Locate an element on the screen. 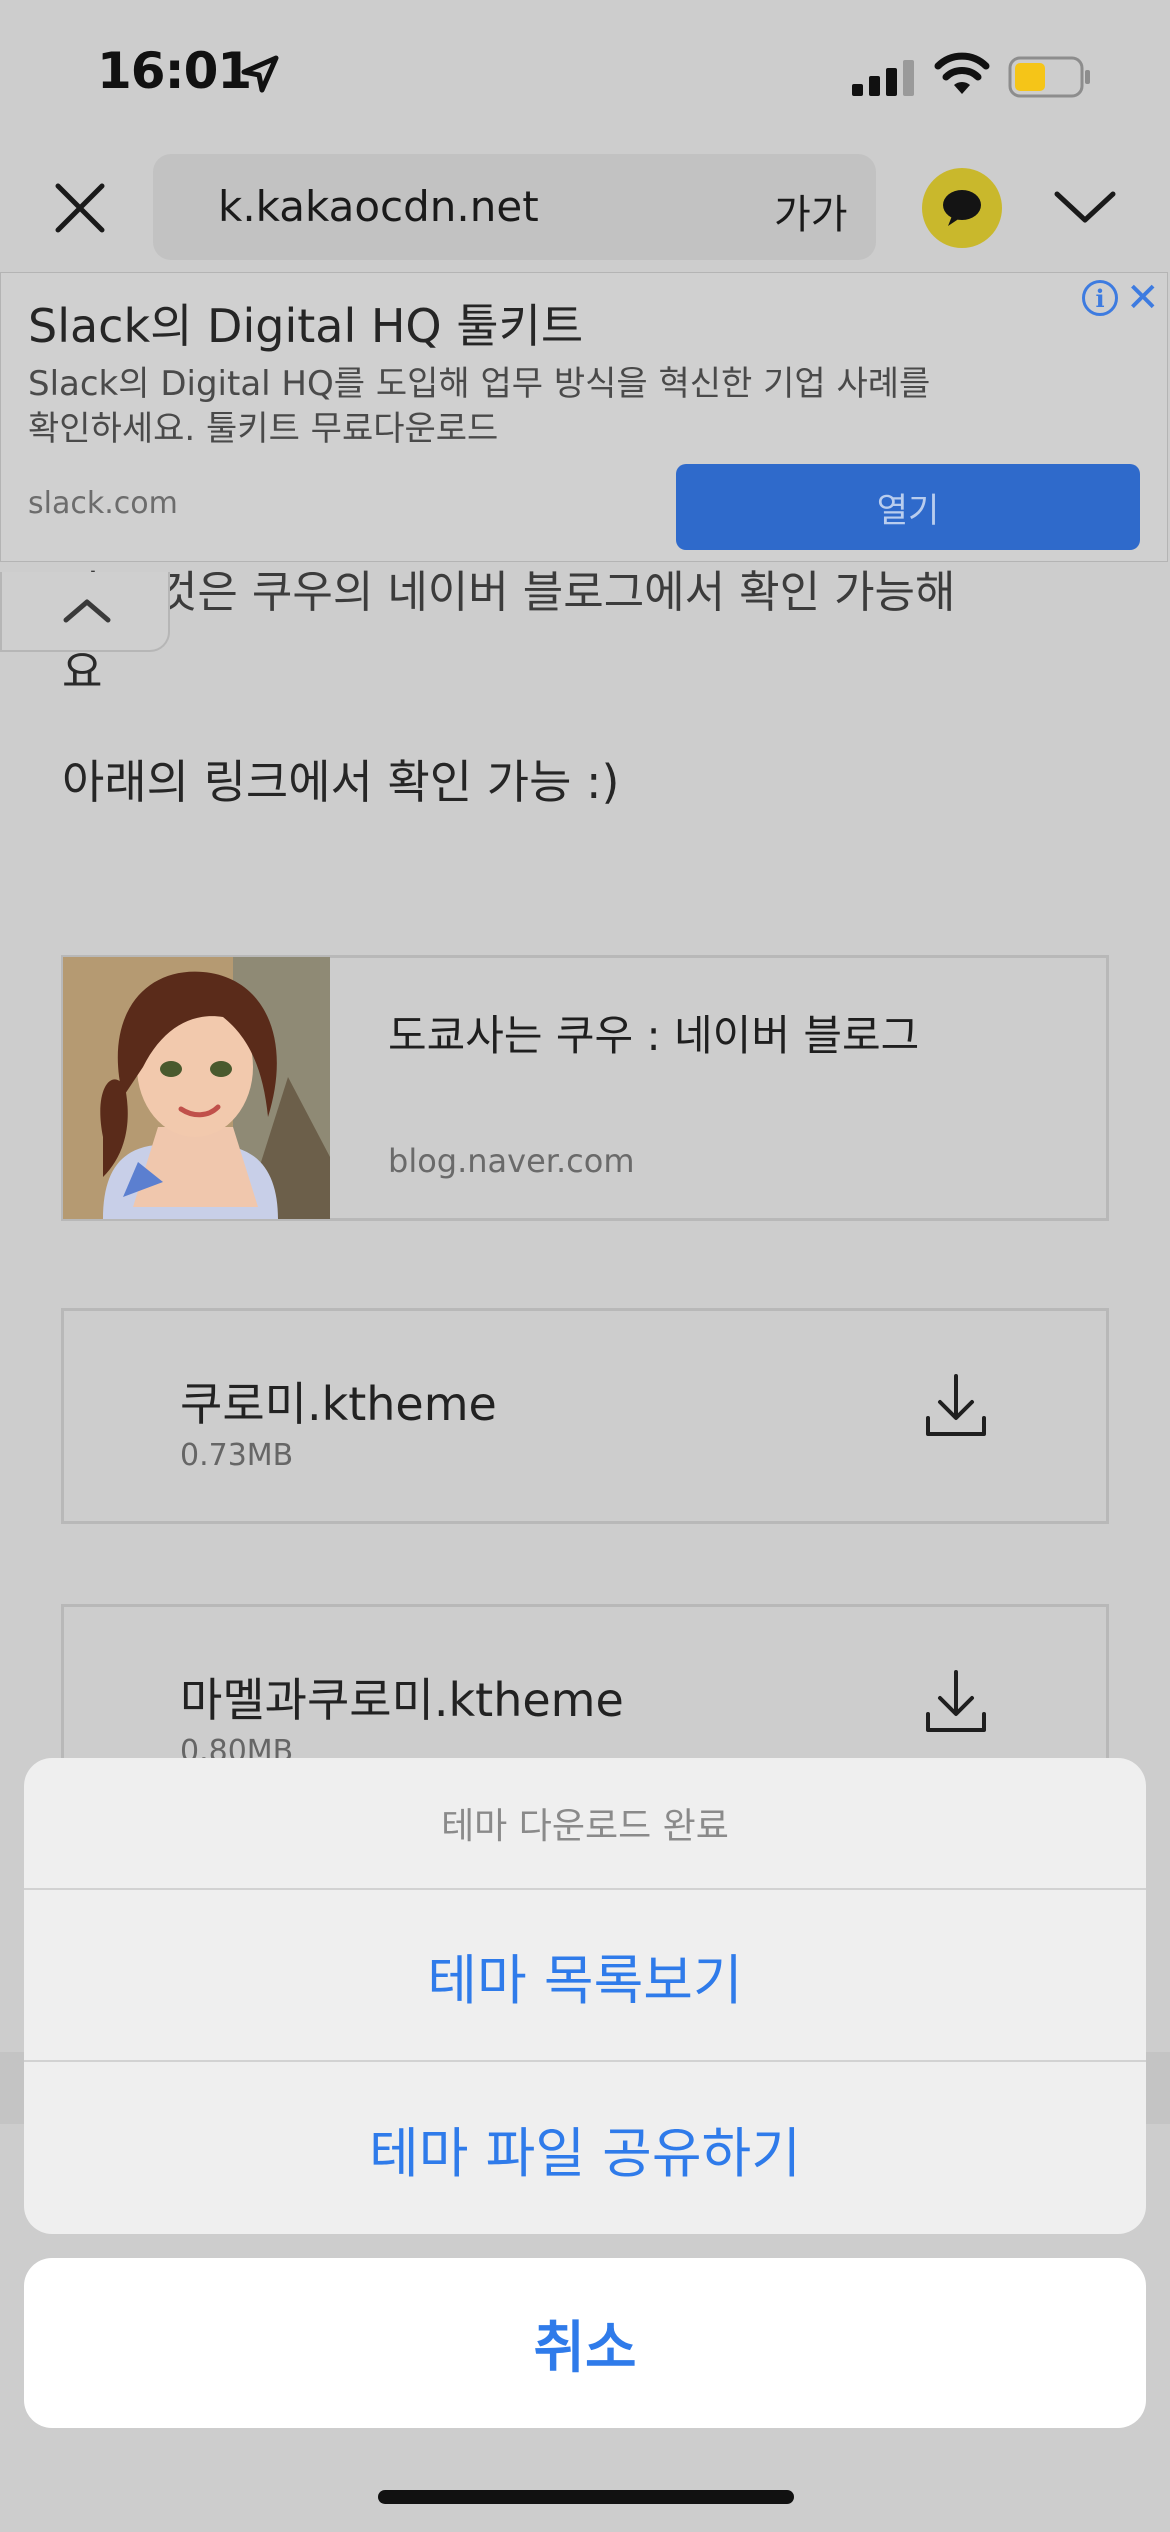  article-partial-line-end: 요 is located at coordinates (82, 672).